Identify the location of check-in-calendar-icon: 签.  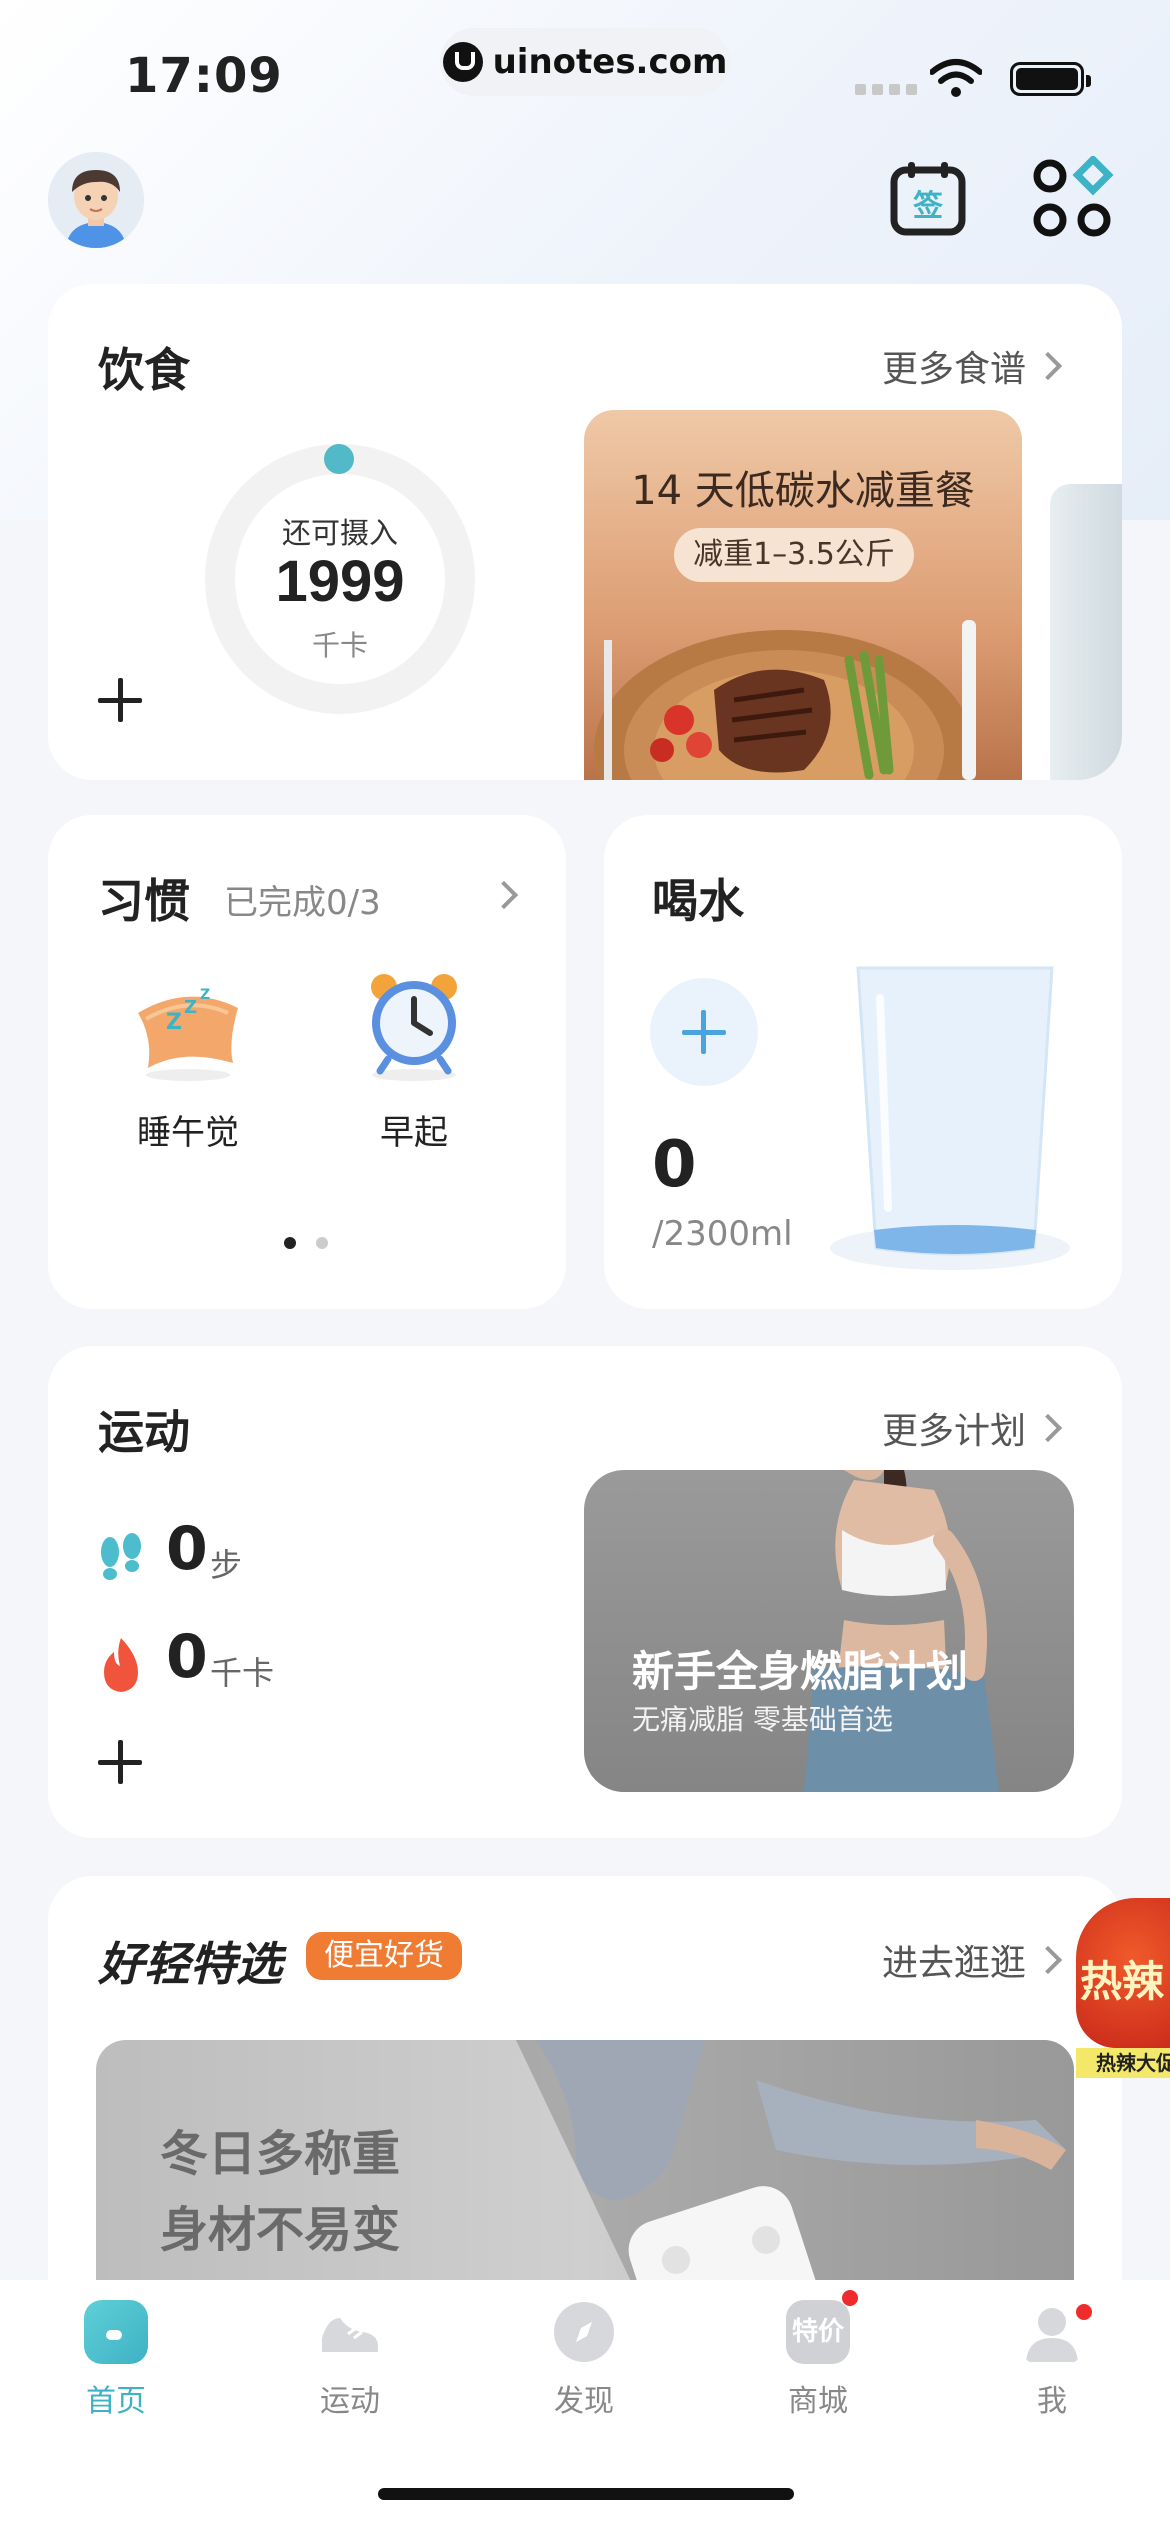
(928, 198).